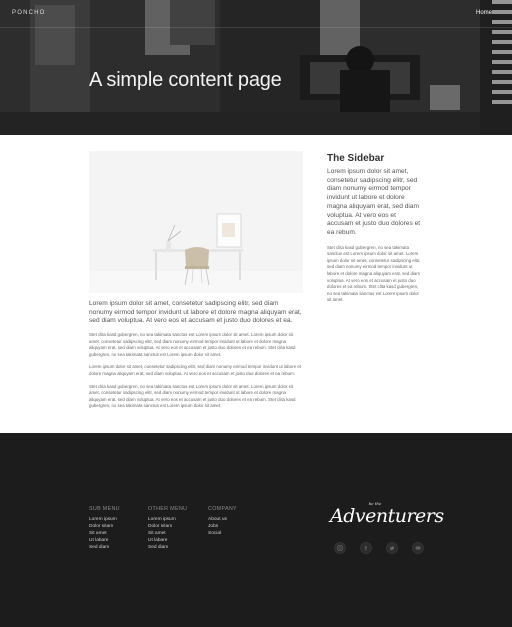  I want to click on footer-logo: be the Adventurers, so click(387, 514).